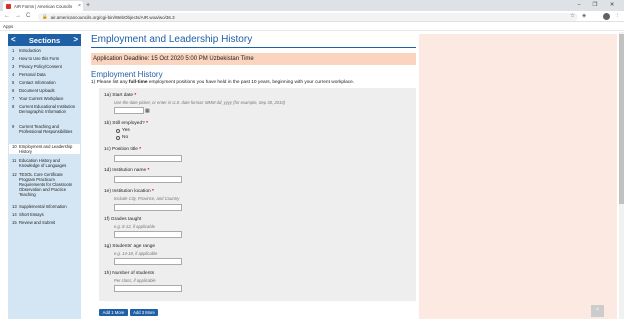 This screenshot has width=624, height=319. I want to click on back-icon: ←, so click(7, 16).